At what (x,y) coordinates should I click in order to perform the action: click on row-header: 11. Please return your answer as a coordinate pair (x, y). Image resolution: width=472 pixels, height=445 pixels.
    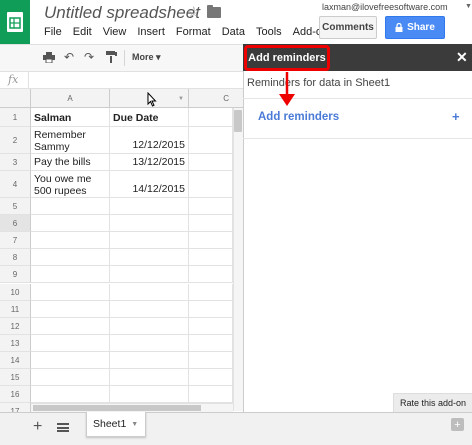
    Looking at the image, I should click on (15, 309).